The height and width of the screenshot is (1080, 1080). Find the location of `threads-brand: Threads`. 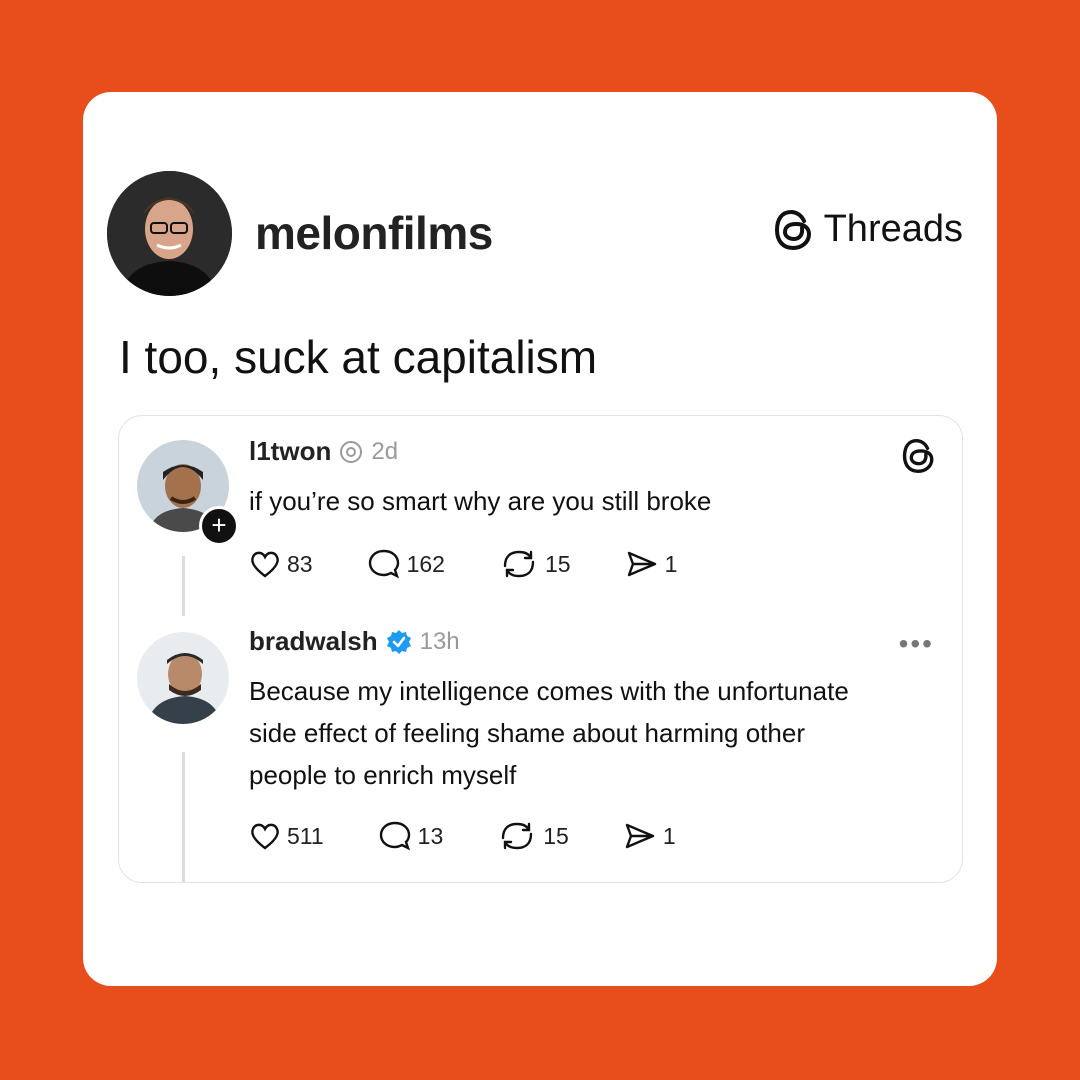

threads-brand: Threads is located at coordinates (868, 229).